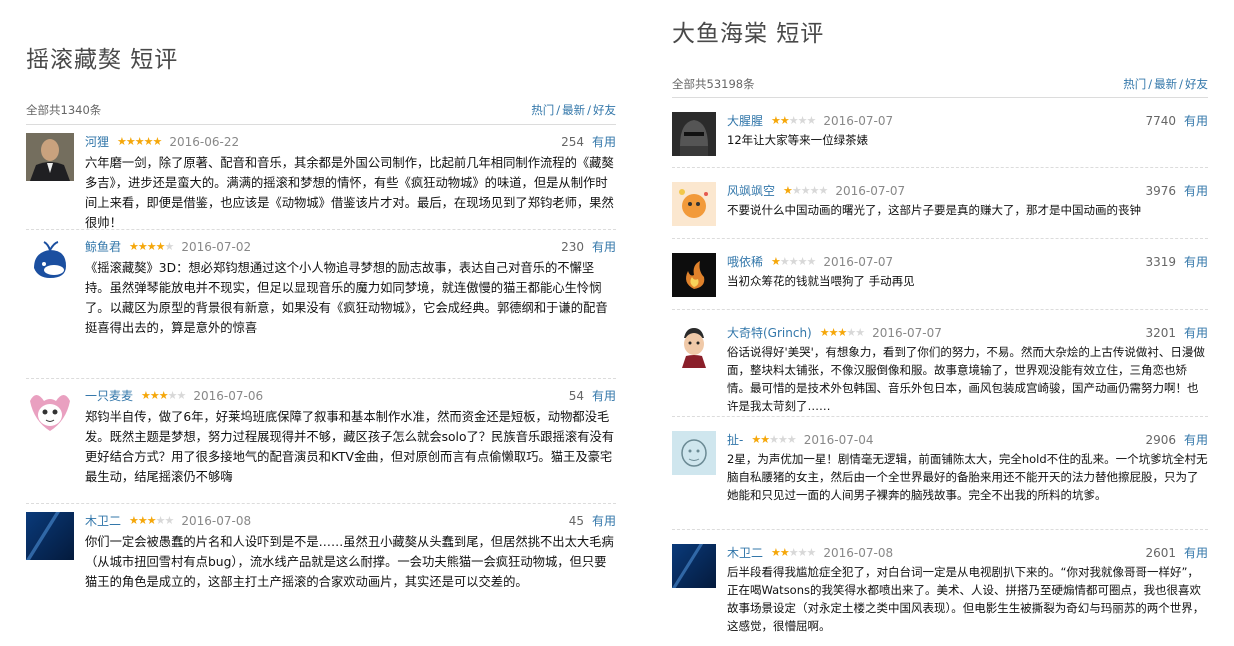  I want to click on avatar-blue-whale, so click(50, 262).